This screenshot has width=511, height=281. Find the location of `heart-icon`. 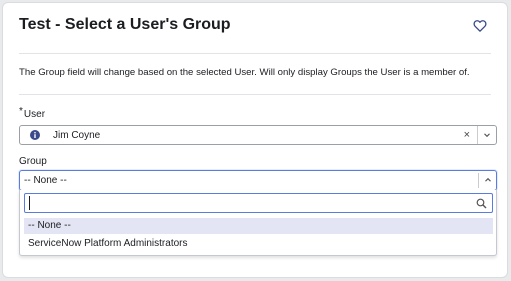

heart-icon is located at coordinates (480, 26).